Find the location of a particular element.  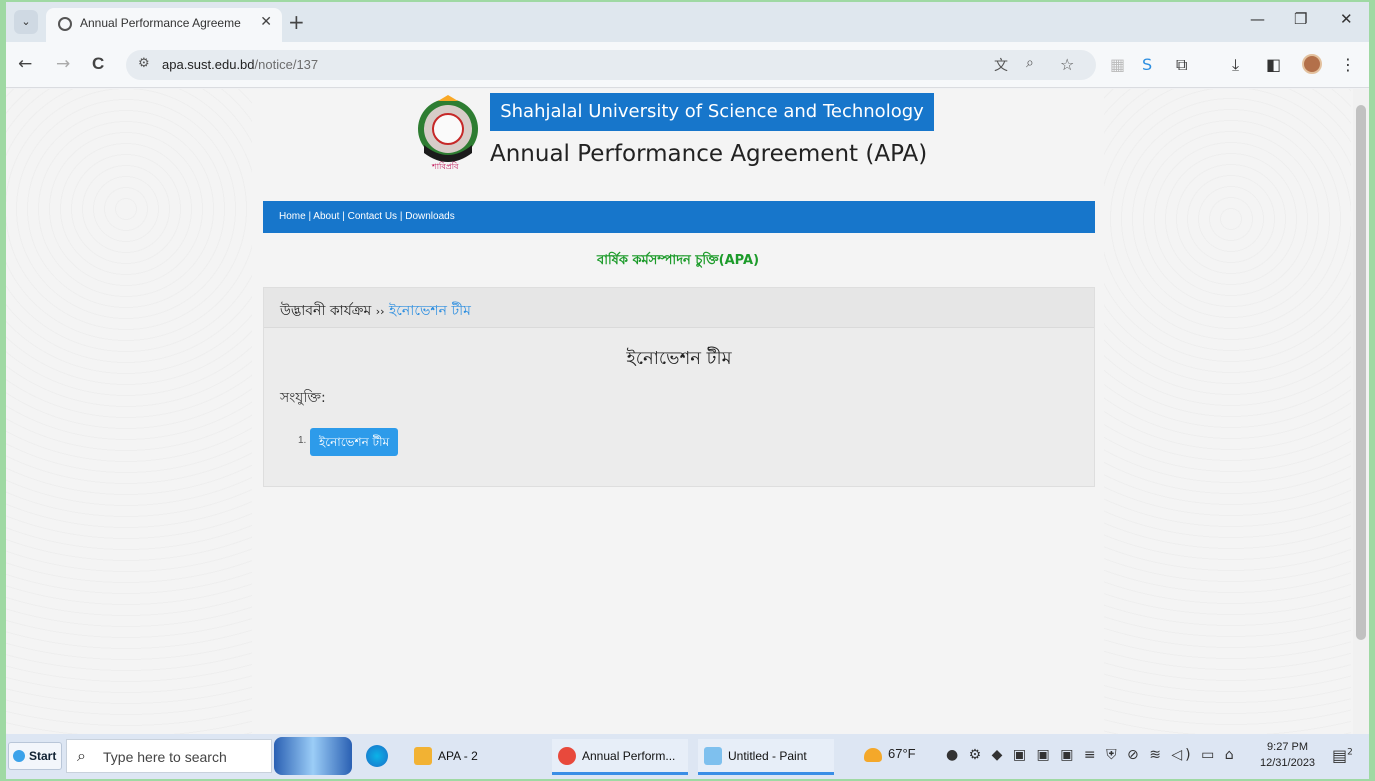

active-tab: Annual Performance Agreeme ✕ is located at coordinates (164, 25).